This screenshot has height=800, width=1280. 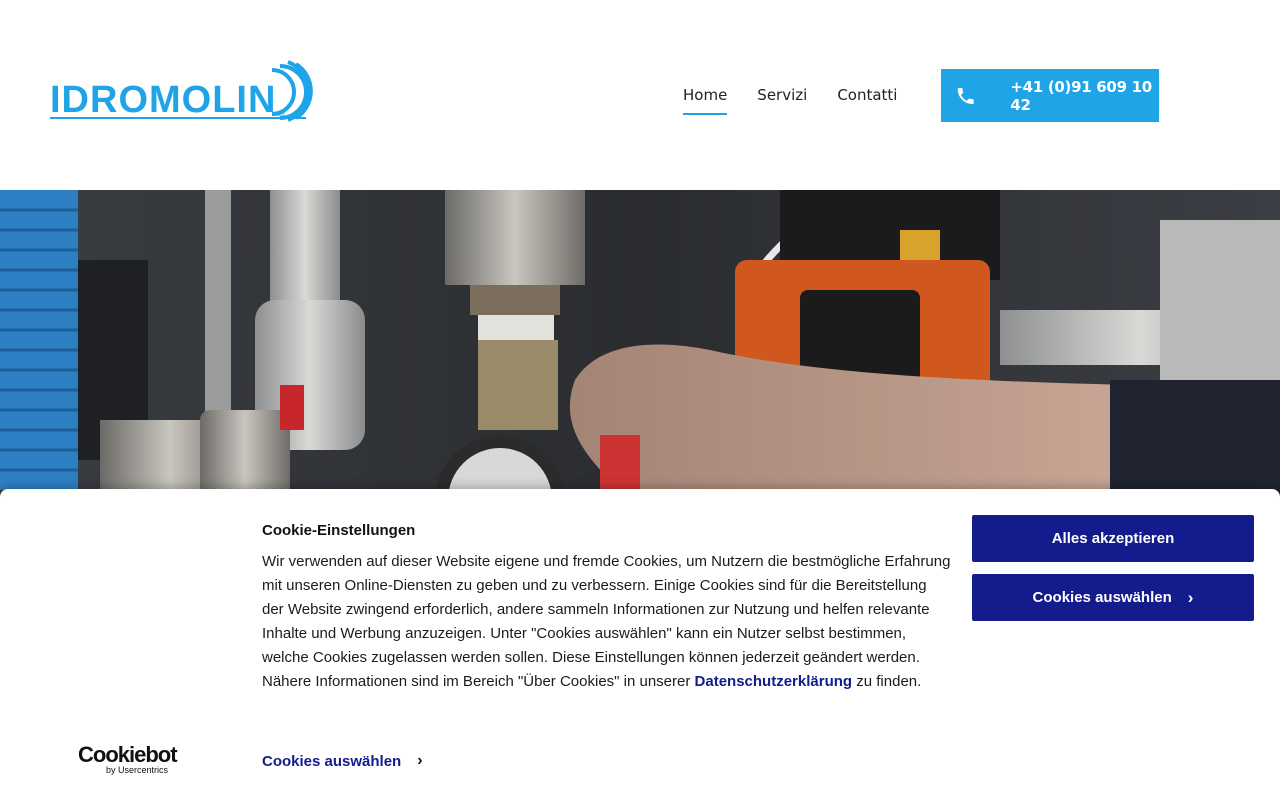 I want to click on main-nav: Home Servizi Contatti, so click(x=790, y=100).